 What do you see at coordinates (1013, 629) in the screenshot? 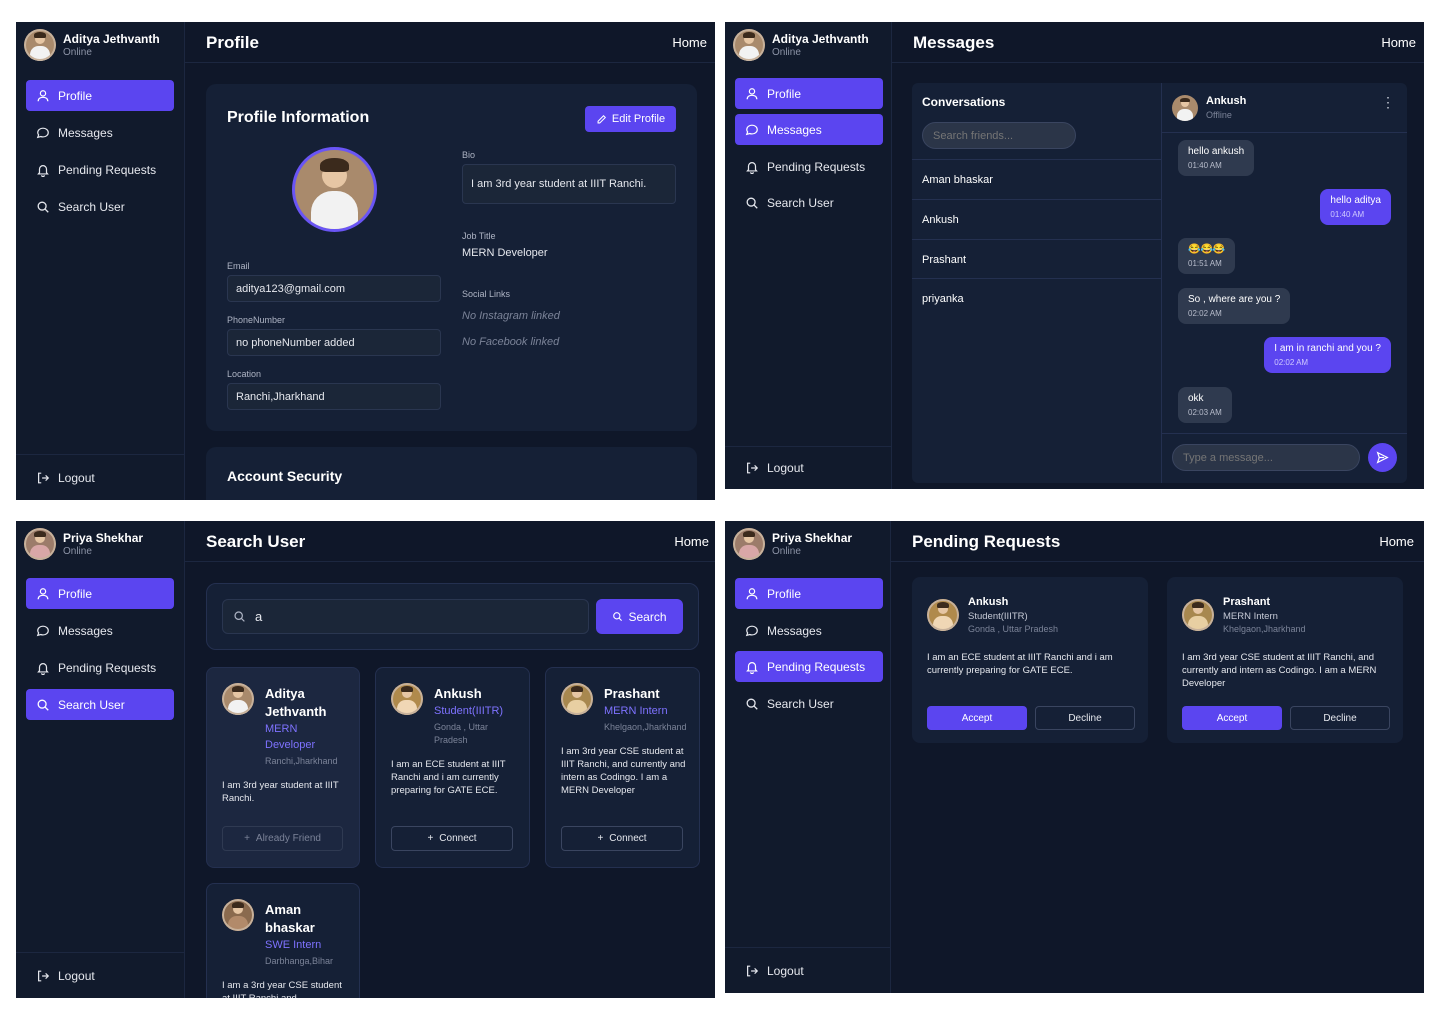
I see `request-location: Gonda , Uttar Pradesh` at bounding box center [1013, 629].